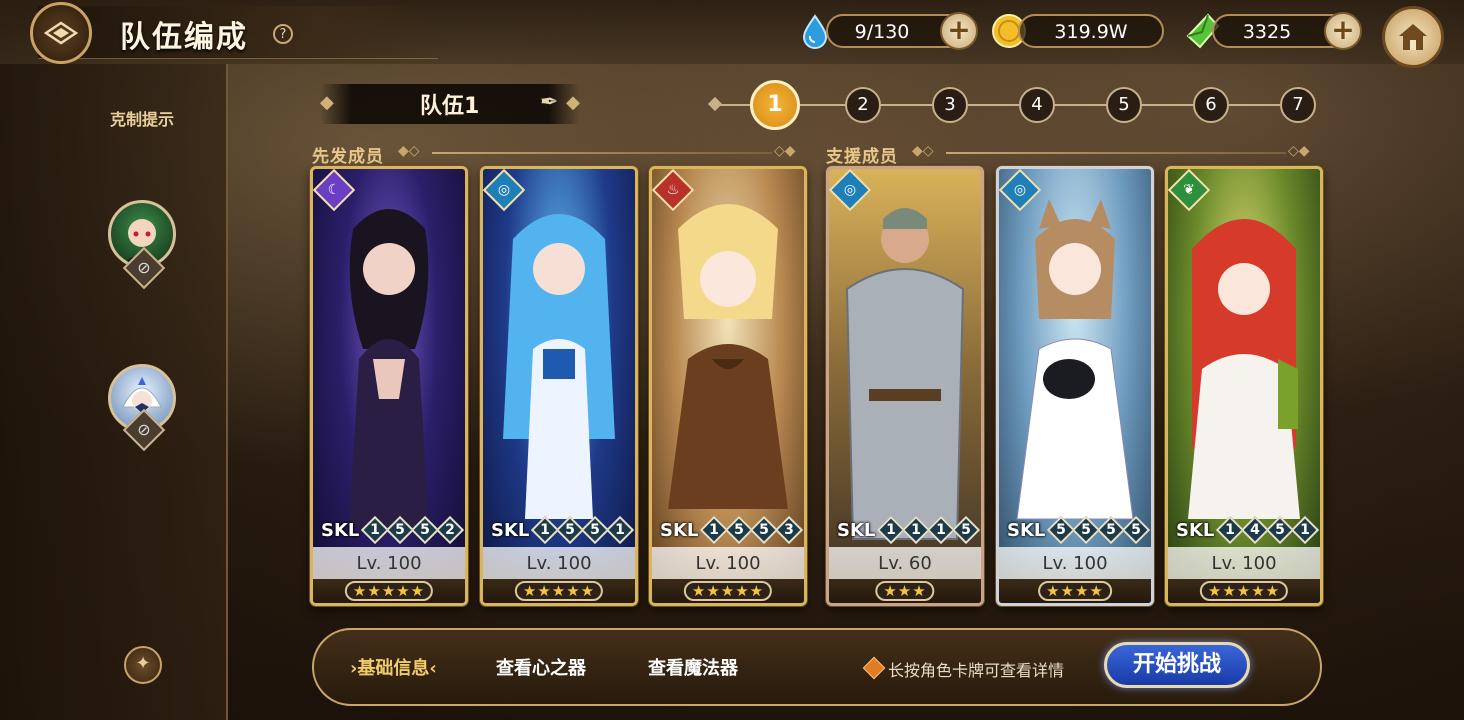 The image size is (1464, 720). Describe the element at coordinates (1116, 153) in the screenshot. I see `support-divider` at that location.